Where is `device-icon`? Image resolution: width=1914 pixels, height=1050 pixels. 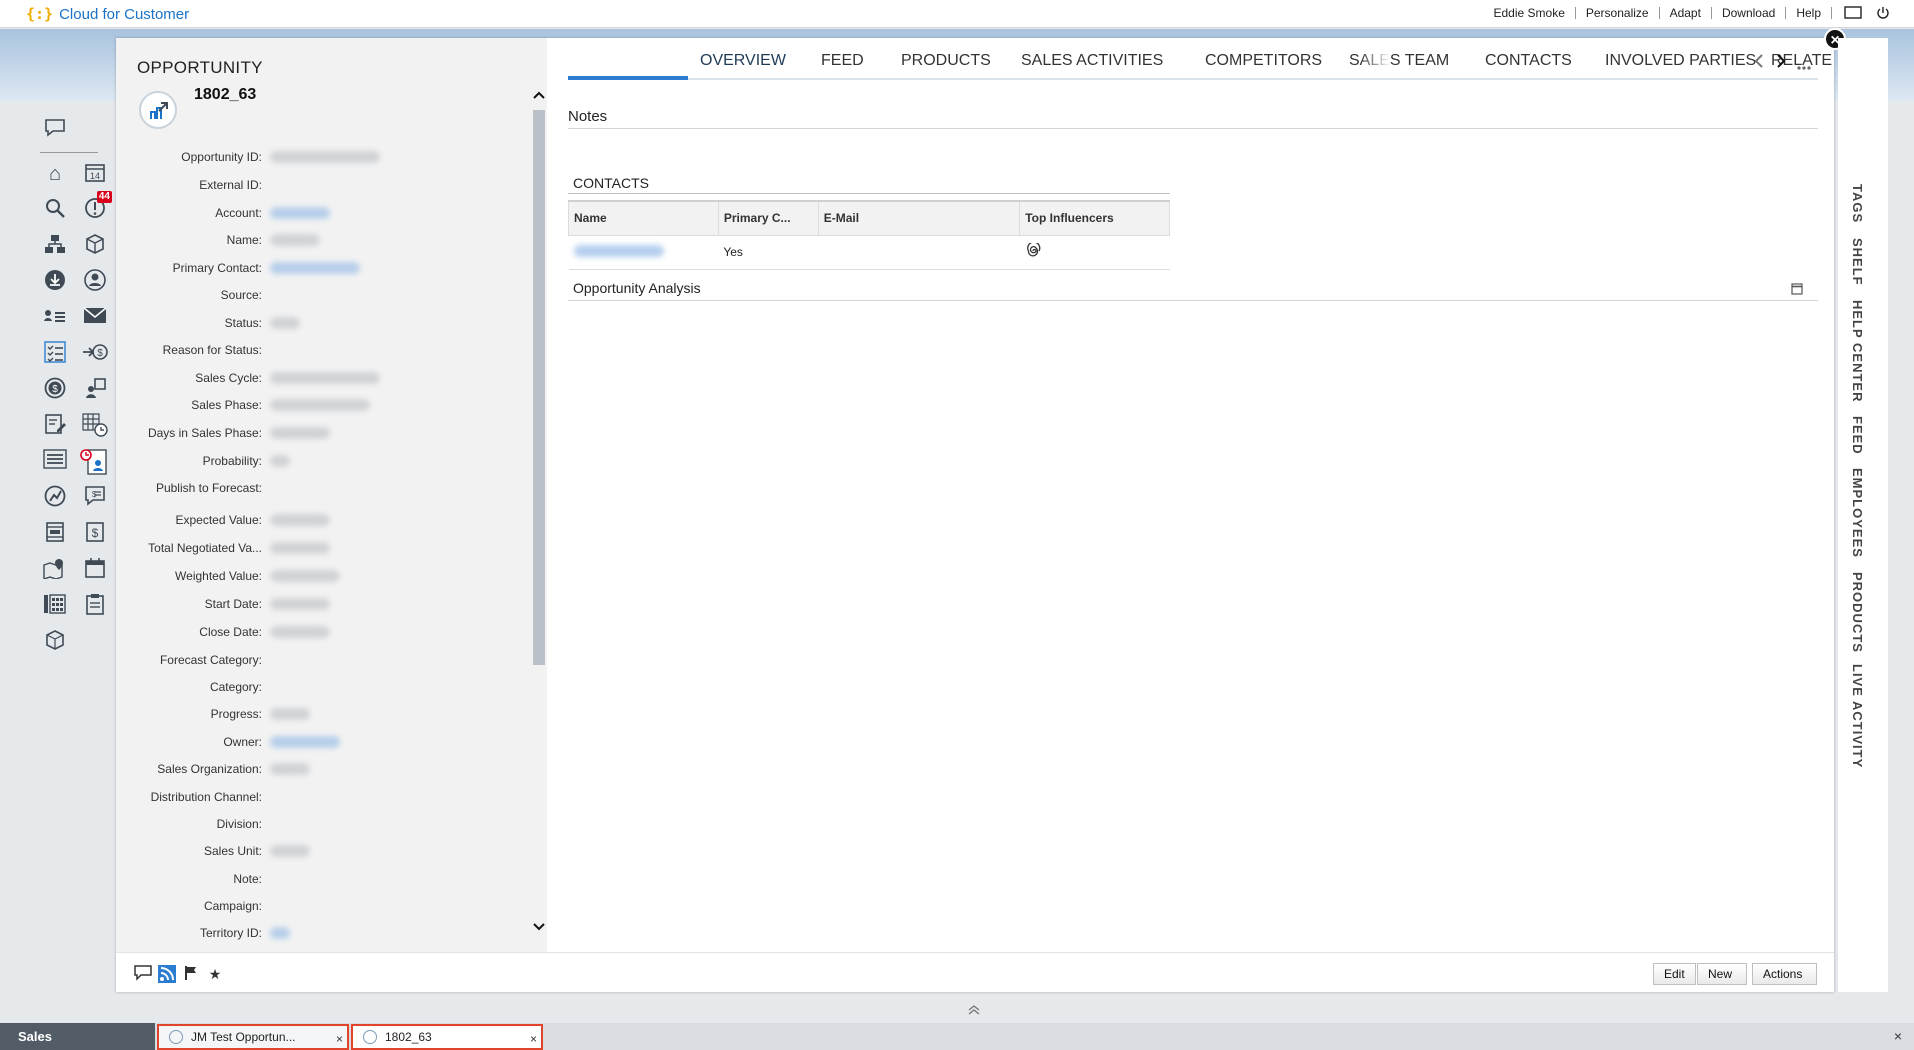 device-icon is located at coordinates (55, 534).